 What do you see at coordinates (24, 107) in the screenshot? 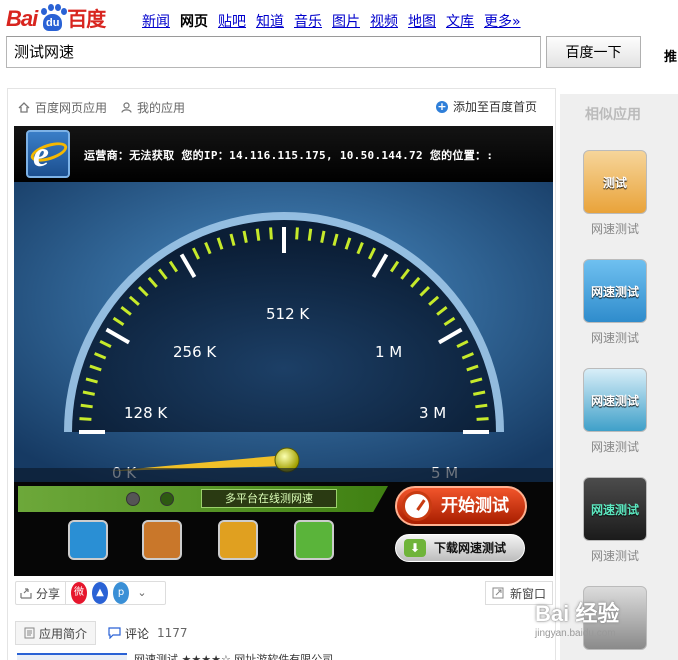
I see `home-icon` at bounding box center [24, 107].